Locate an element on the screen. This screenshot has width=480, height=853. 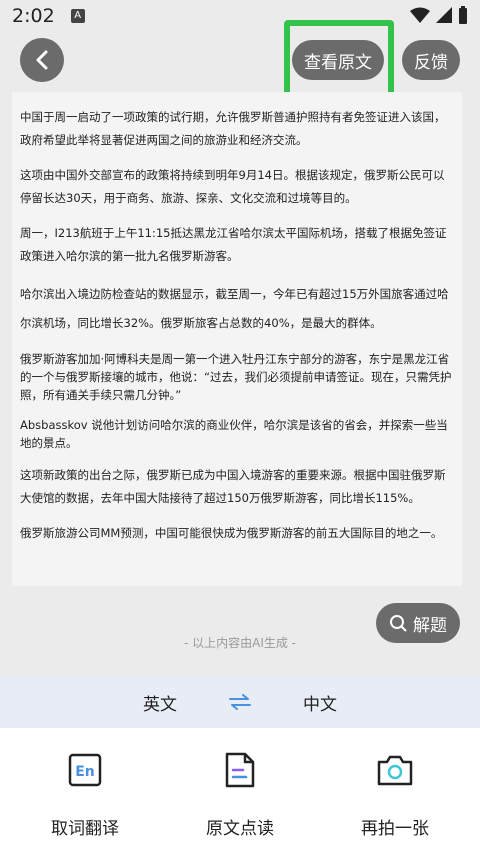
search-icon is located at coordinates (398, 623).